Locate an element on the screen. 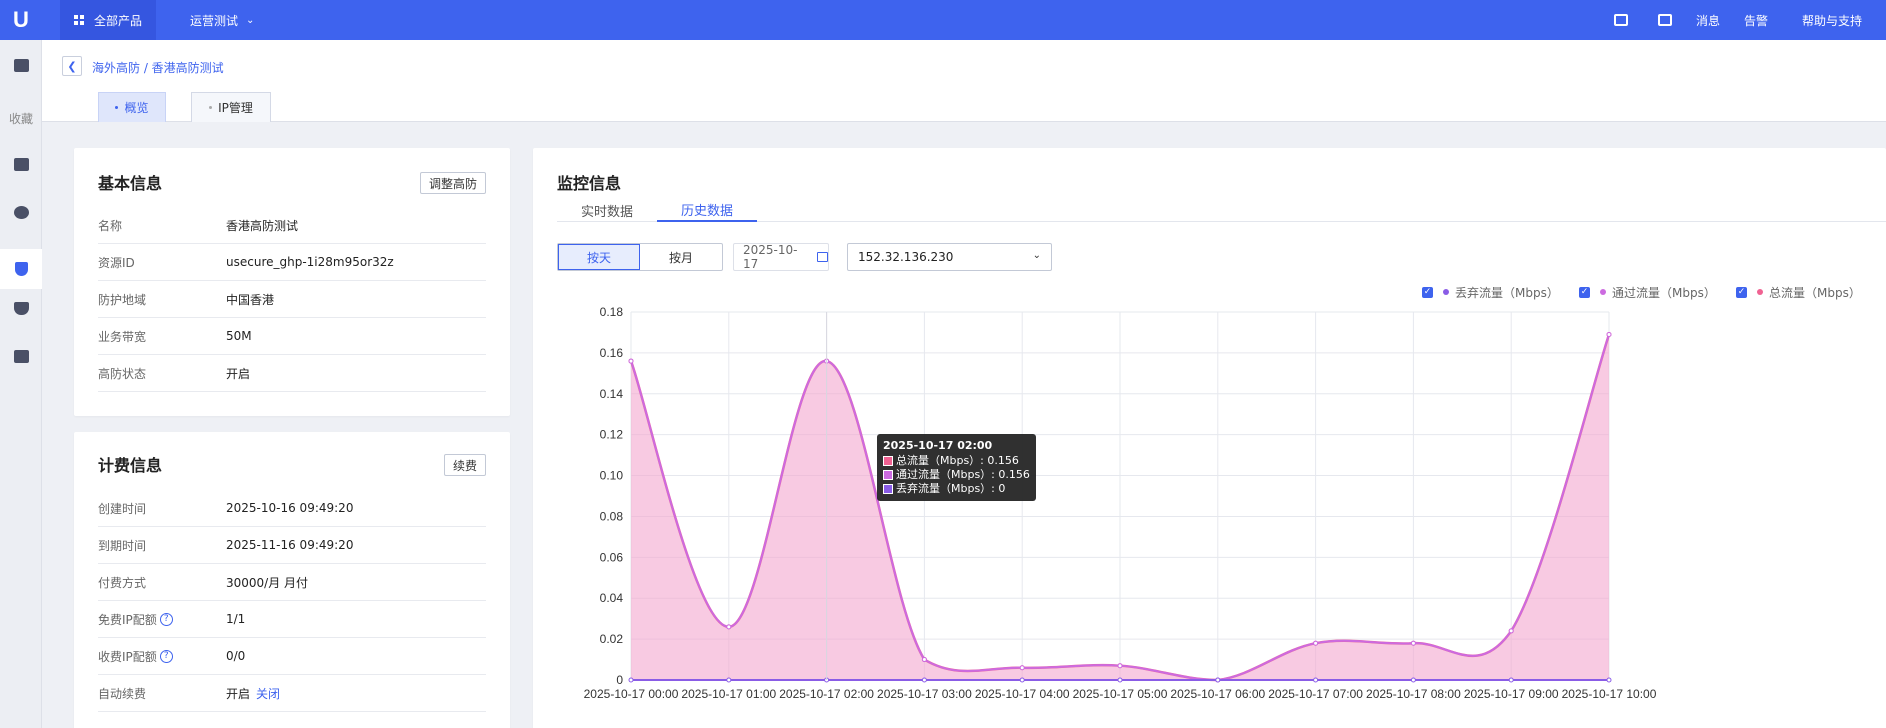 The height and width of the screenshot is (728, 1886). ip-select: 152.32.136.230 ⌄ is located at coordinates (949, 257).